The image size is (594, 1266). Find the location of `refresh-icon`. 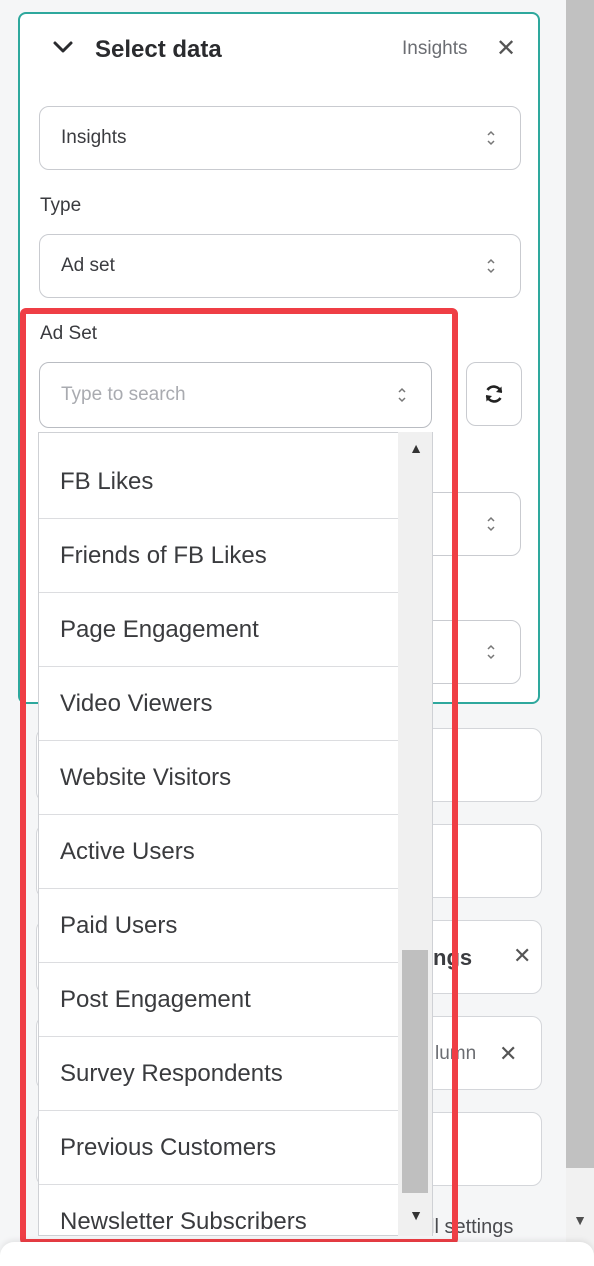

refresh-icon is located at coordinates (494, 394).